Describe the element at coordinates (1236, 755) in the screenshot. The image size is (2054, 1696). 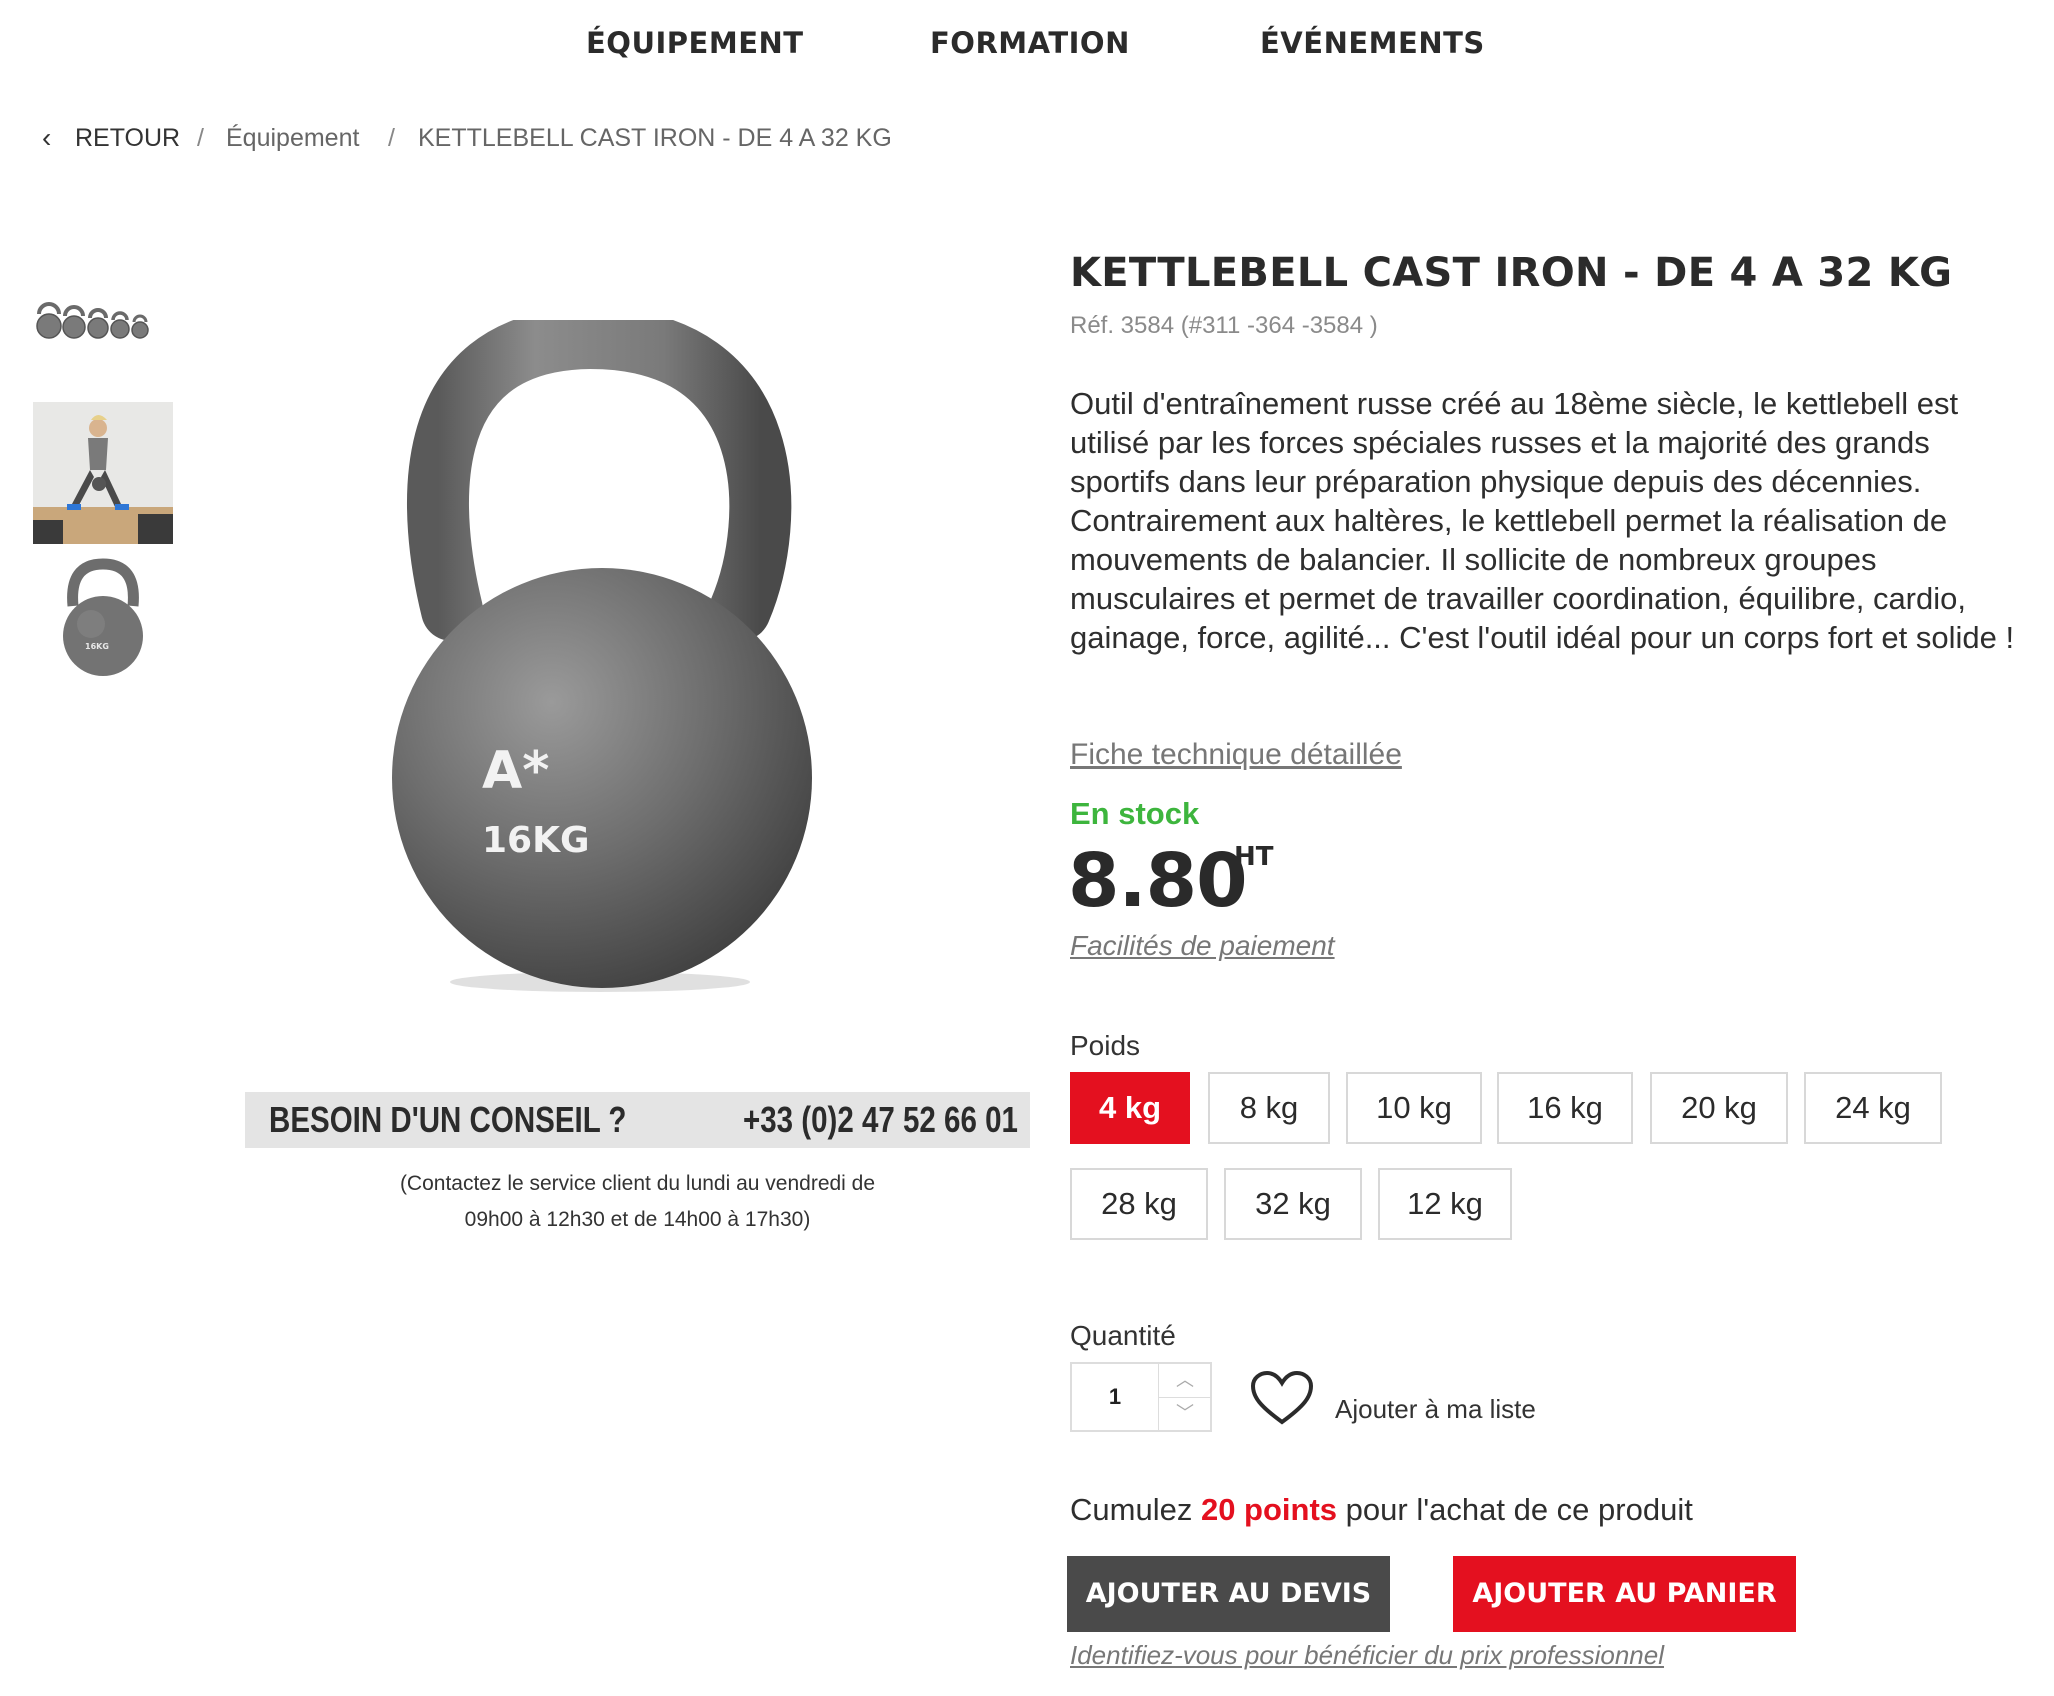
I see `technical-sheet-link: Fiche technique détaillée` at that location.